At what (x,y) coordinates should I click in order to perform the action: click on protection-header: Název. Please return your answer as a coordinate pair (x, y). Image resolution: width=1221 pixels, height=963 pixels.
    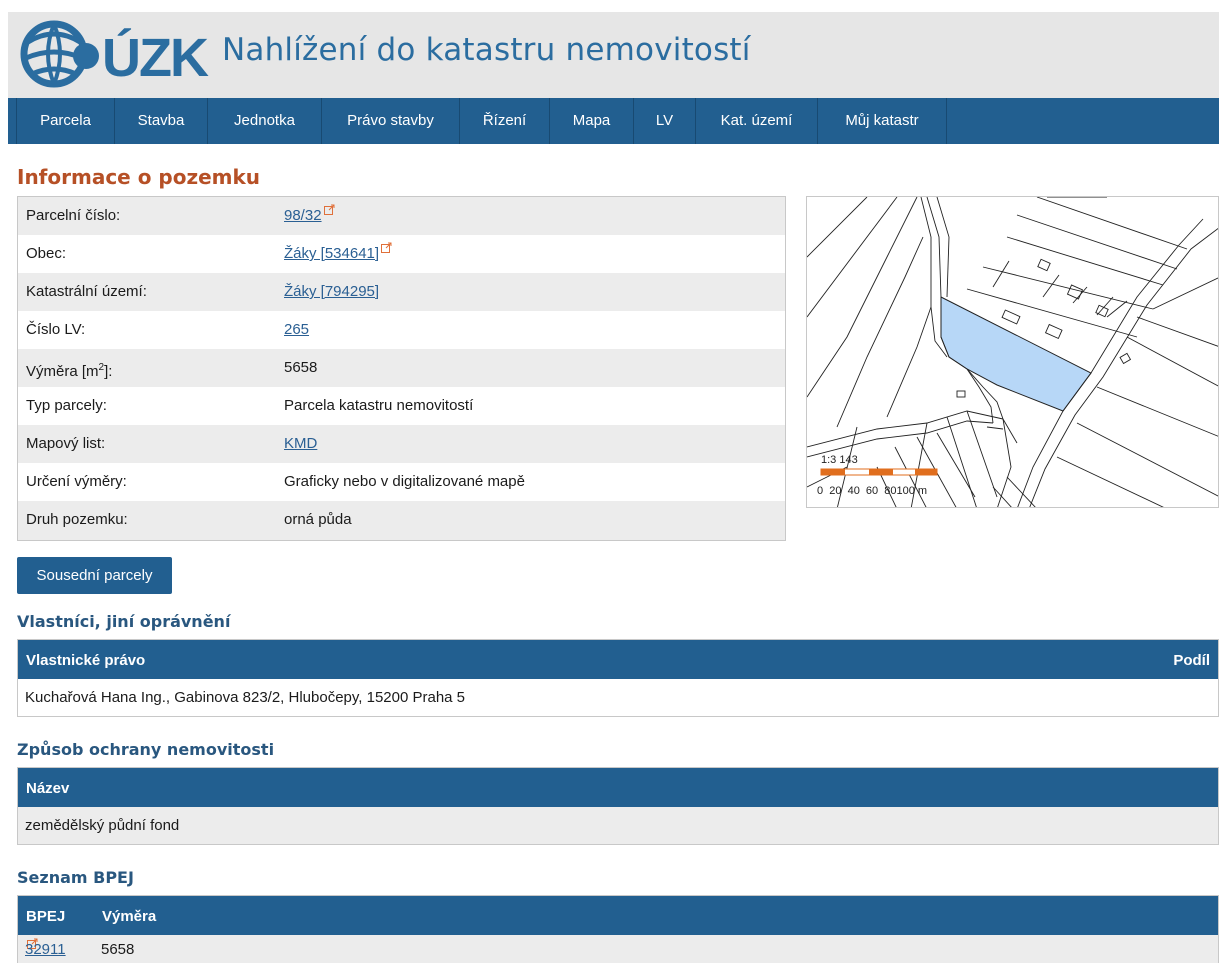
    Looking at the image, I should click on (48, 788).